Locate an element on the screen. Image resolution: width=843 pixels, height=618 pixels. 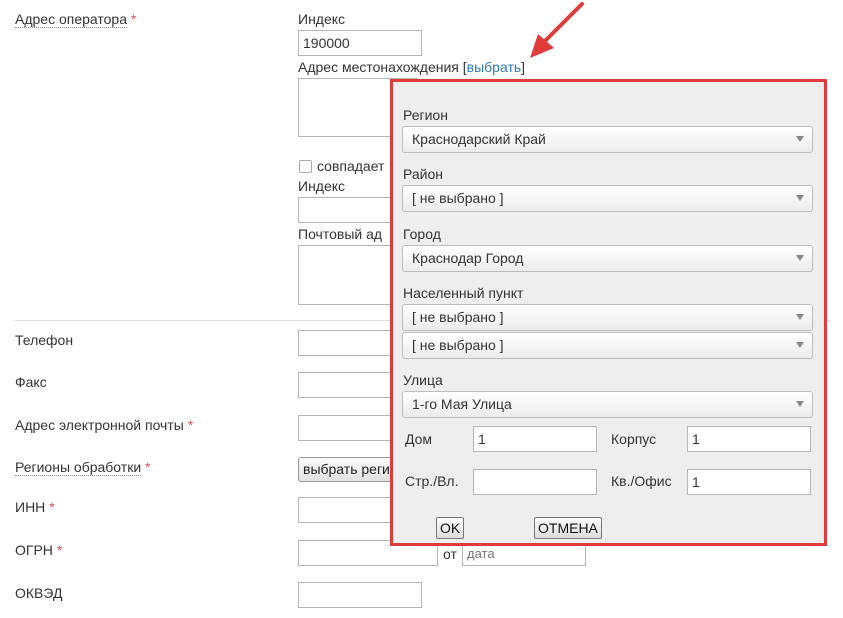
settlement-select: [ не выбрано ] is located at coordinates (607, 317).